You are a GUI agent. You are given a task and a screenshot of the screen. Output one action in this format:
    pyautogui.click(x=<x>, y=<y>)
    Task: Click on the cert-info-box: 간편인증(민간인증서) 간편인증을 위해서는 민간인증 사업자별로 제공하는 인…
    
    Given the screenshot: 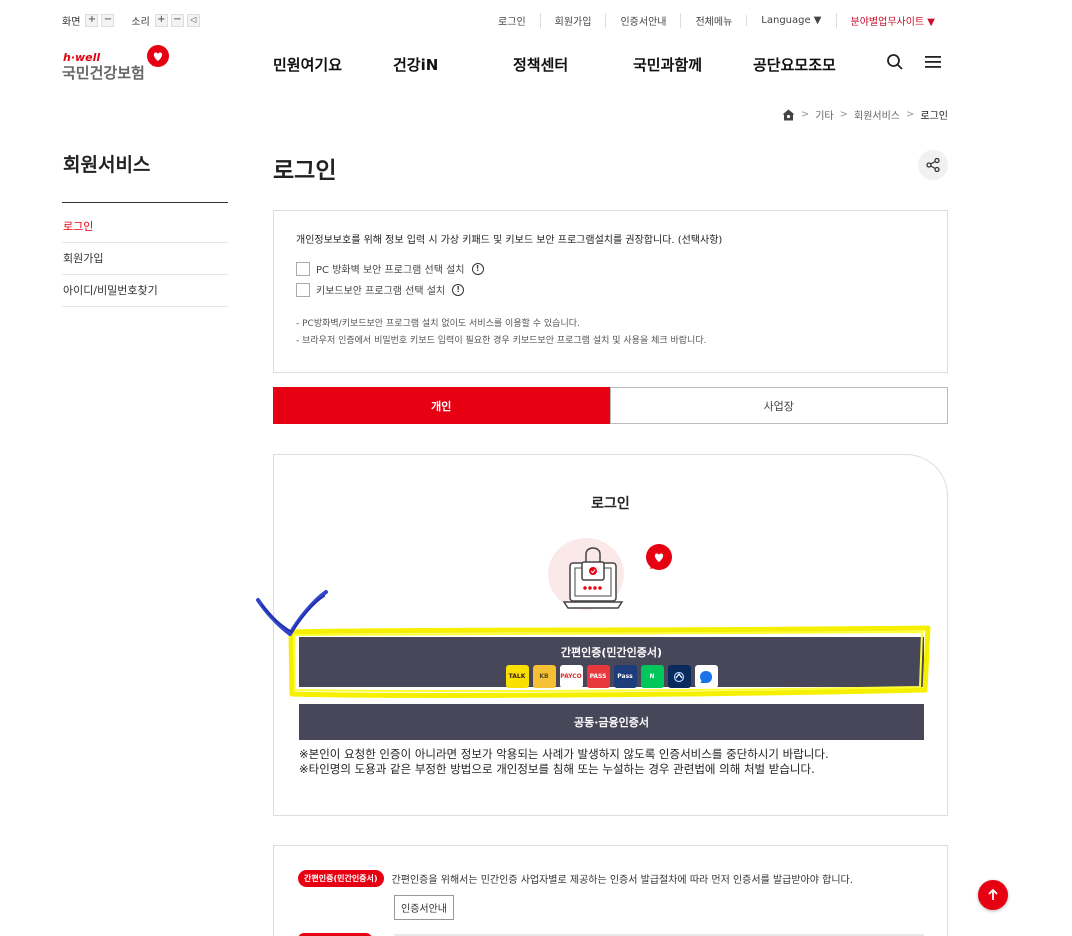 What is the action you would take?
    pyautogui.click(x=610, y=890)
    